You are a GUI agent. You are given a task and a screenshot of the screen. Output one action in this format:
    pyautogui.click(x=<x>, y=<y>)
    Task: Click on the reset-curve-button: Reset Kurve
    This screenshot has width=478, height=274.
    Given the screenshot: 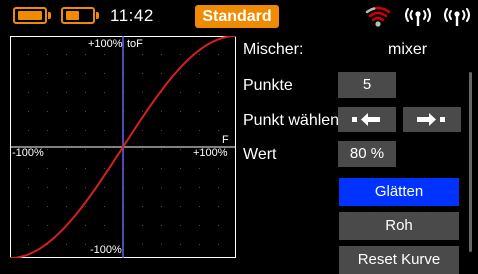 What is the action you would take?
    pyautogui.click(x=399, y=260)
    